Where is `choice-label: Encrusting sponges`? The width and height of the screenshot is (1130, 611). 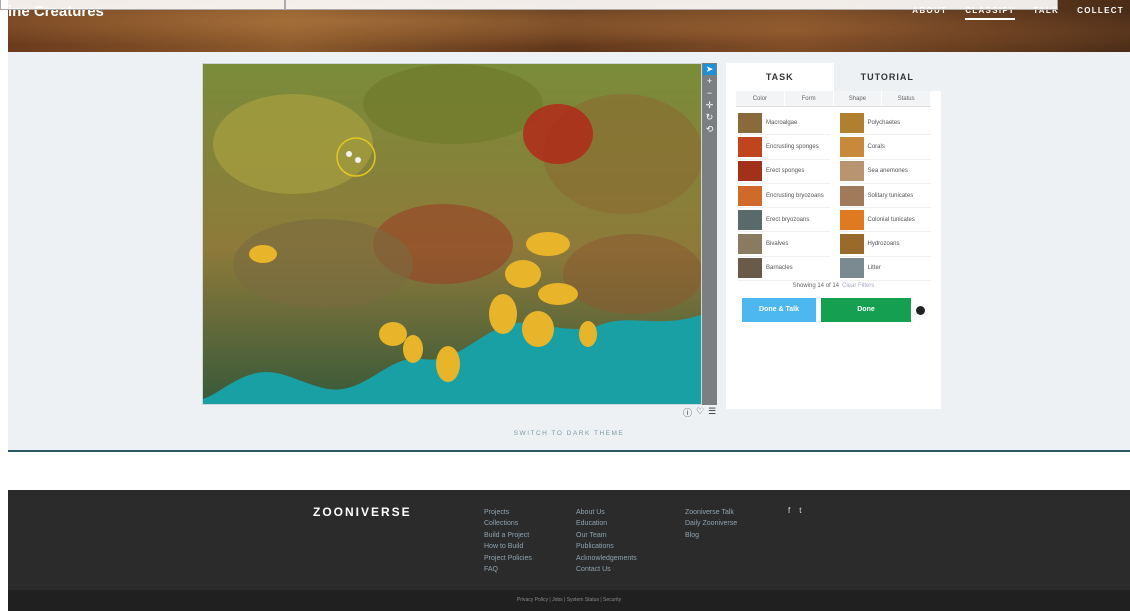
choice-label: Encrusting sponges is located at coordinates (792, 146).